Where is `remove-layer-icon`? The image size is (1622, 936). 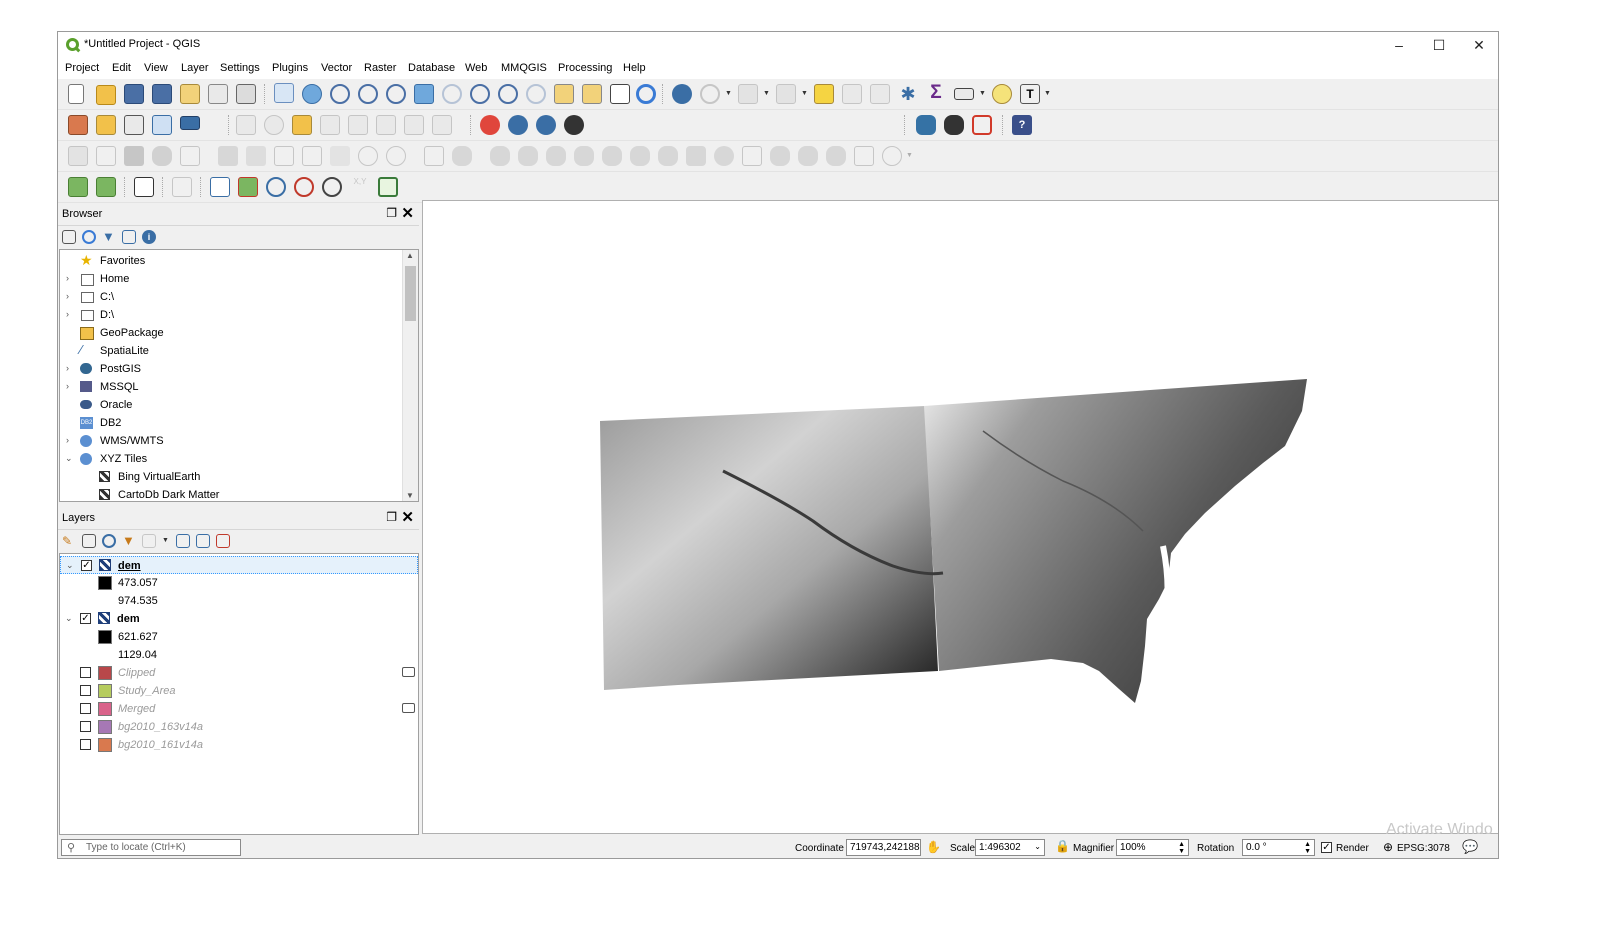
remove-layer-icon is located at coordinates (223, 541).